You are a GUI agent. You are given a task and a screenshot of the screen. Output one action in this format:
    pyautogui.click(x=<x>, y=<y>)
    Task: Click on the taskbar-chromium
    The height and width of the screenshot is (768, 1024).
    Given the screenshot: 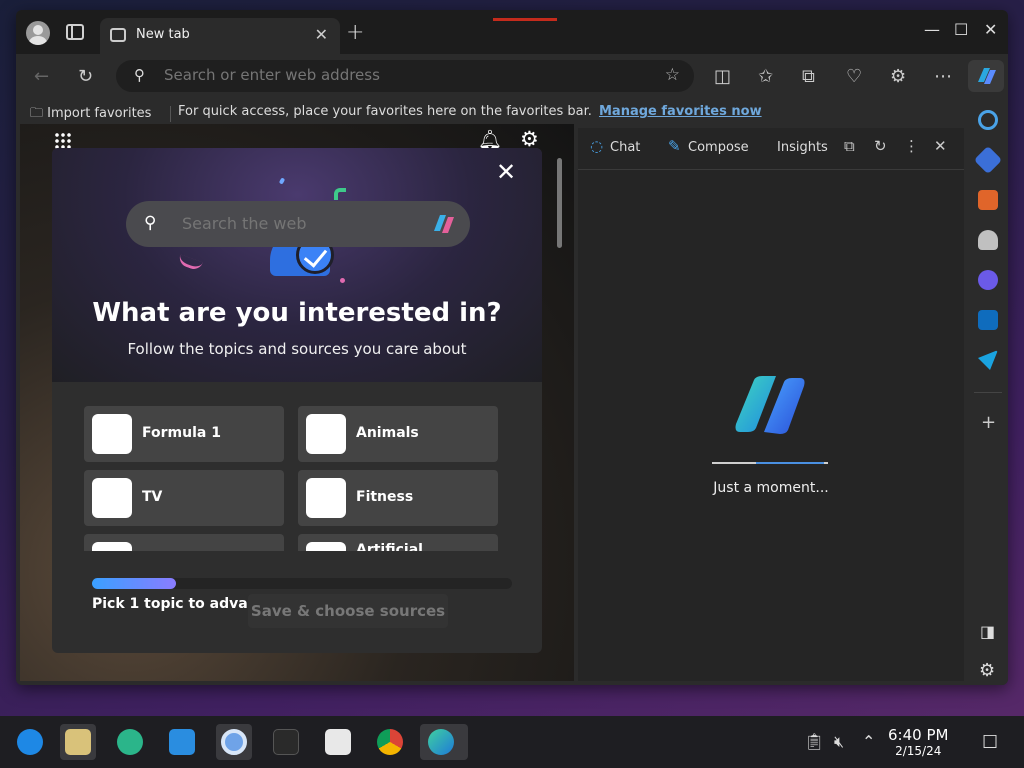 What is the action you would take?
    pyautogui.click(x=234, y=742)
    